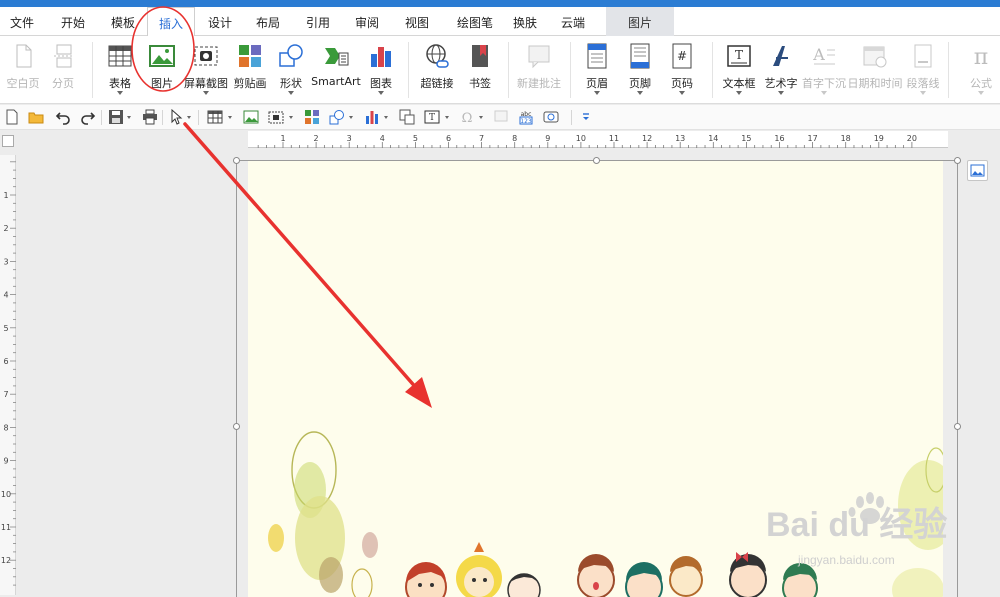 This screenshot has height=597, width=1000. Describe the element at coordinates (525, 21) in the screenshot. I see `tab-skin: 换肤` at that location.